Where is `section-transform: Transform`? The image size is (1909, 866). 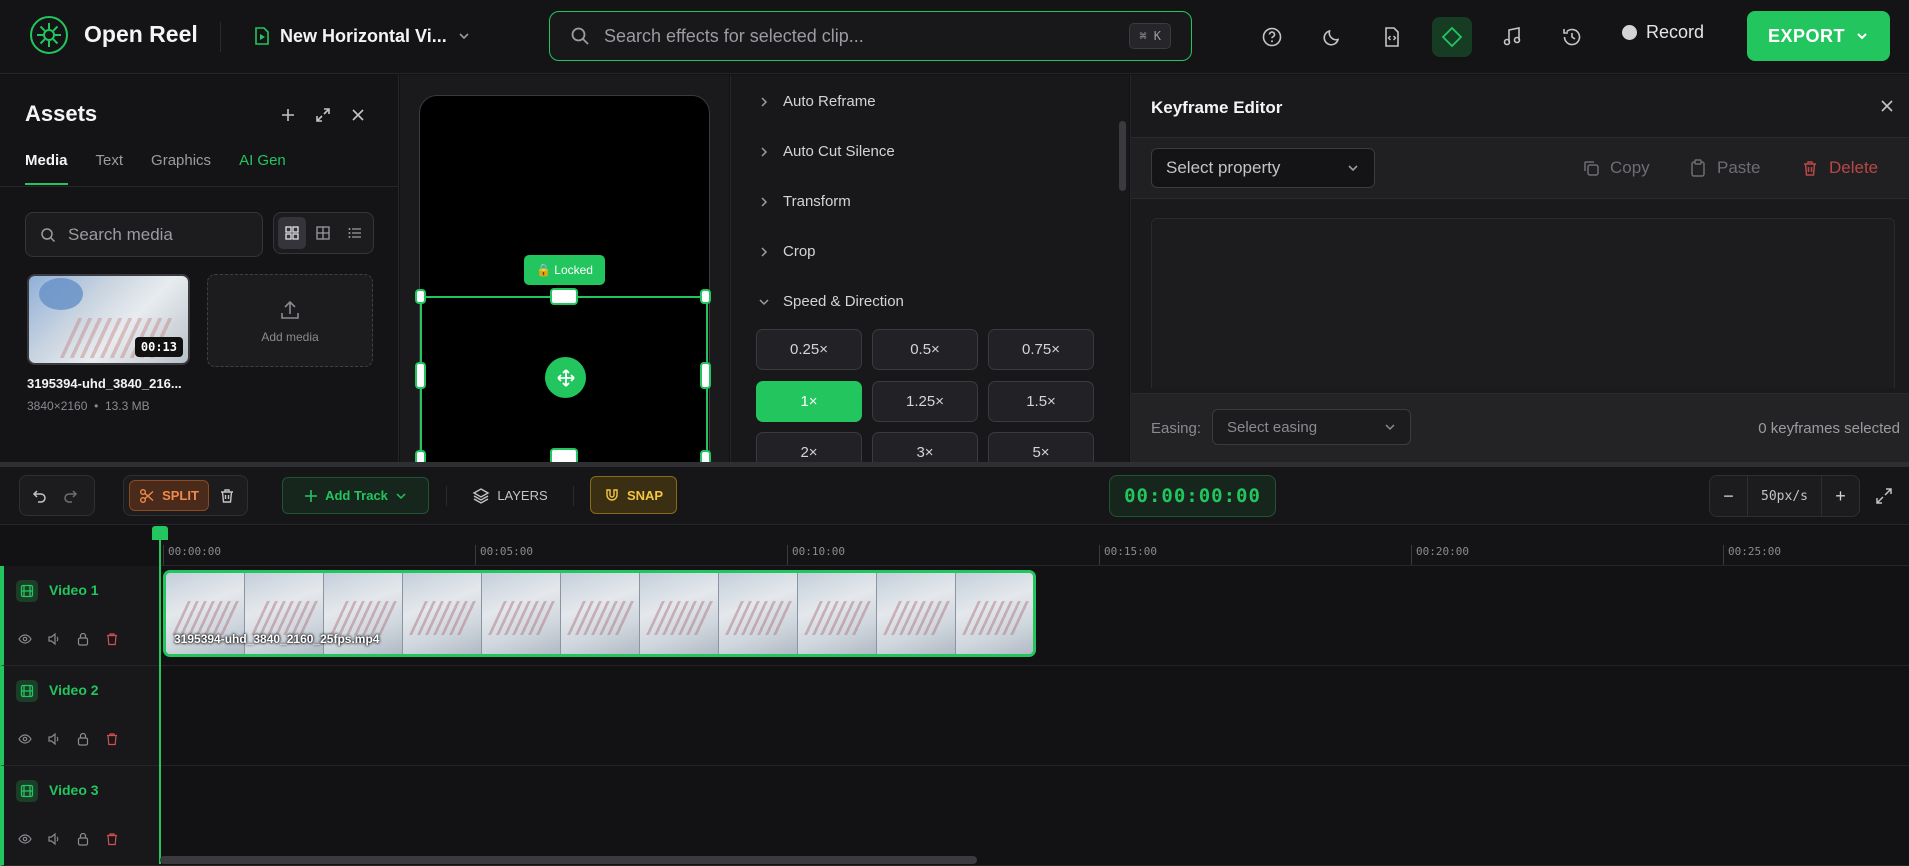
section-transform: Transform is located at coordinates (805, 201).